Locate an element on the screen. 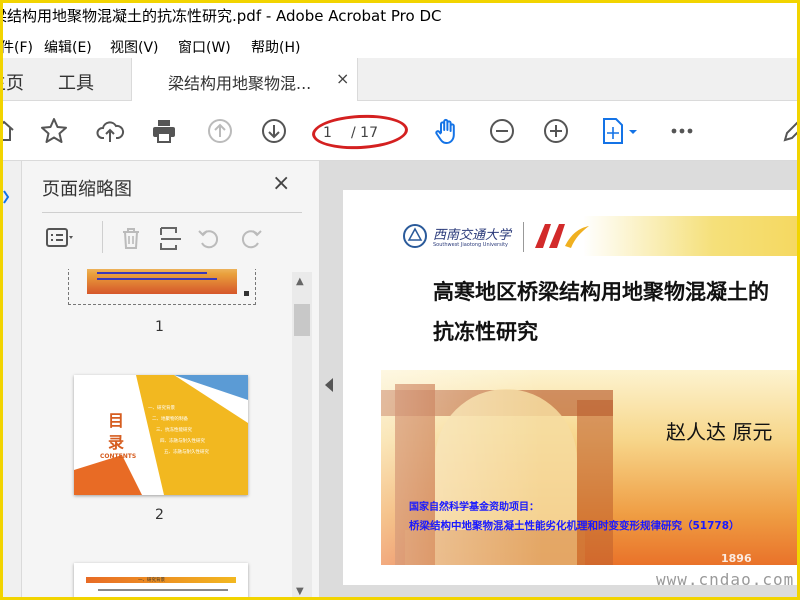 The width and height of the screenshot is (800, 600). thumb-2-heading-2: 录 is located at coordinates (116, 442).